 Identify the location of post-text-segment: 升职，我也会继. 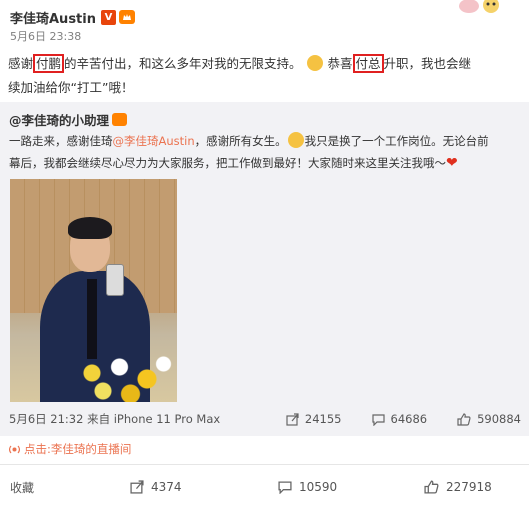
(427, 63).